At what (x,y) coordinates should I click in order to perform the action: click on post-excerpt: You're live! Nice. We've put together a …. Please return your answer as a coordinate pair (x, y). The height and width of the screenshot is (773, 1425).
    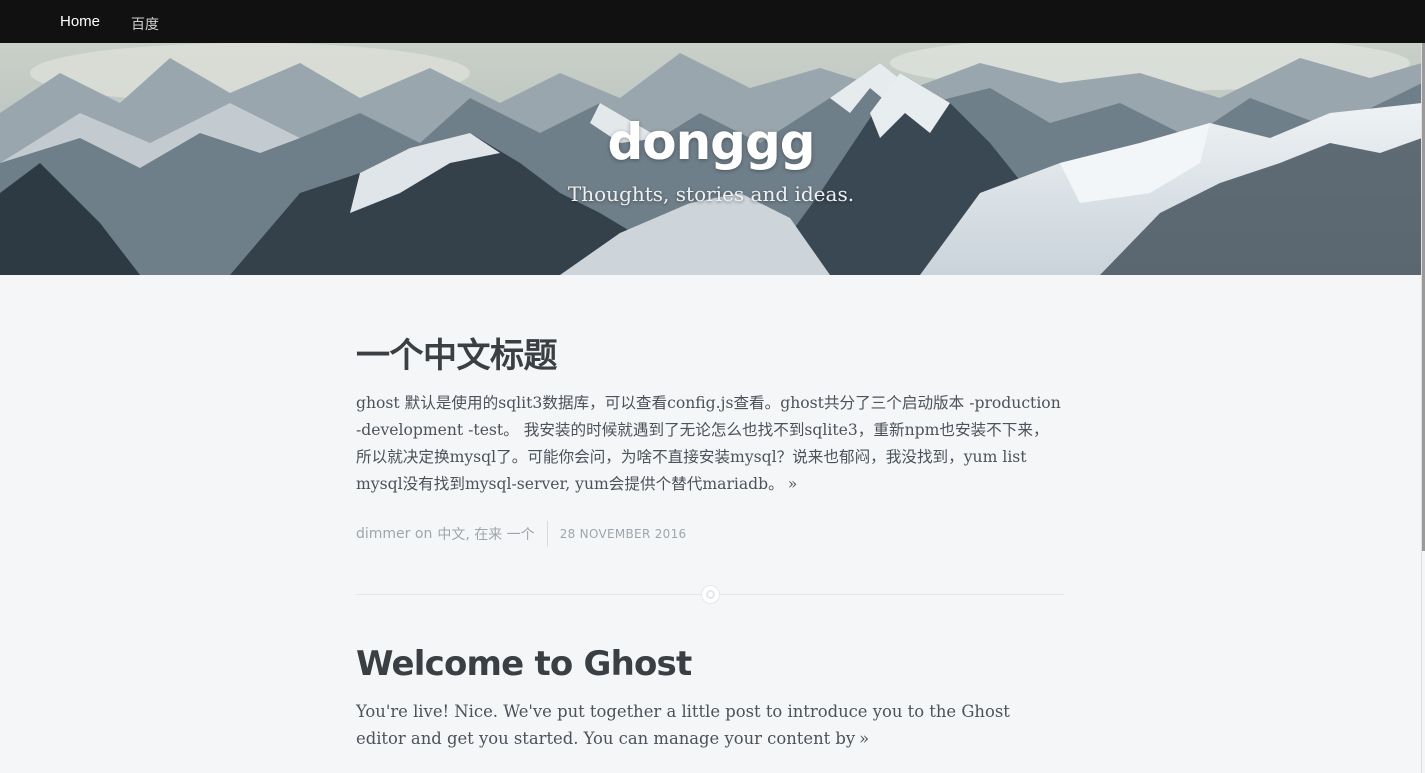
    Looking at the image, I should click on (710, 725).